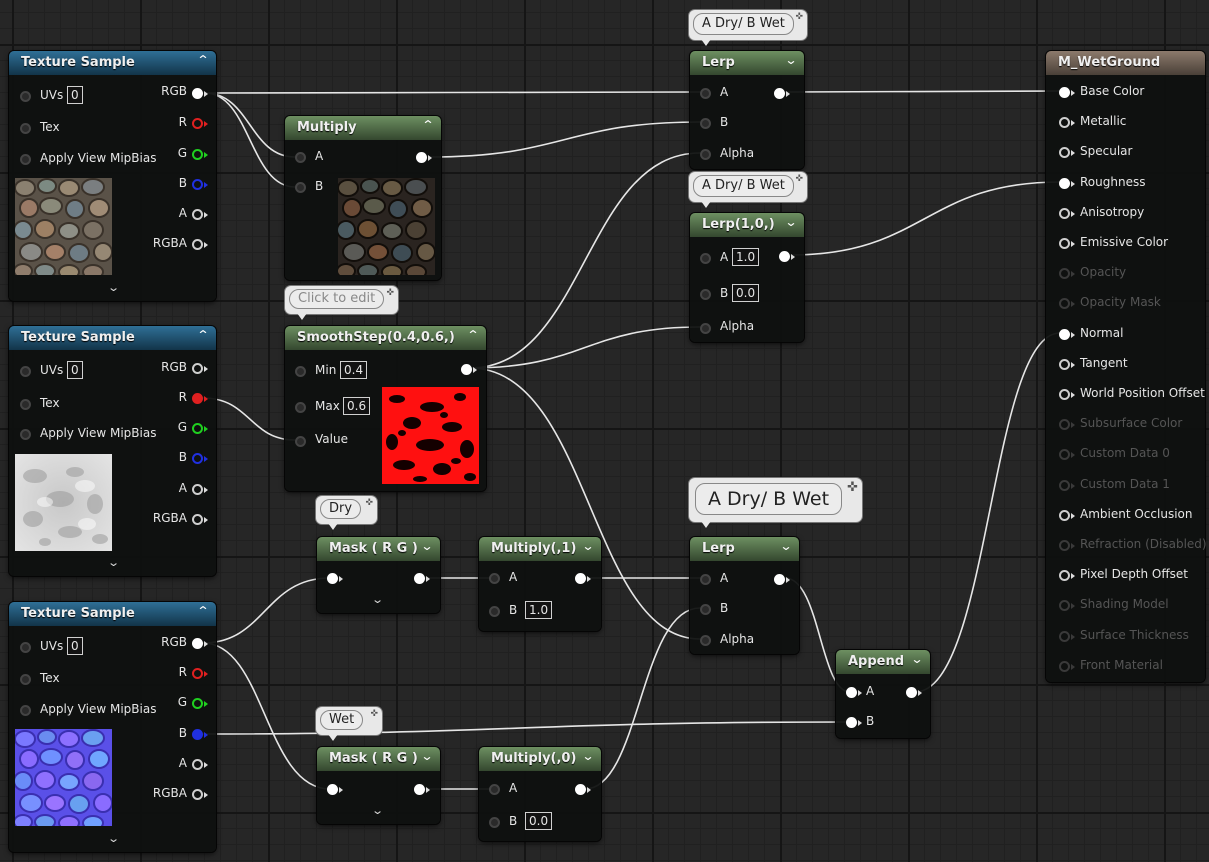 This screenshot has height=862, width=1209. What do you see at coordinates (1125, 63) in the screenshot?
I see `node-header: M_WetGround` at bounding box center [1125, 63].